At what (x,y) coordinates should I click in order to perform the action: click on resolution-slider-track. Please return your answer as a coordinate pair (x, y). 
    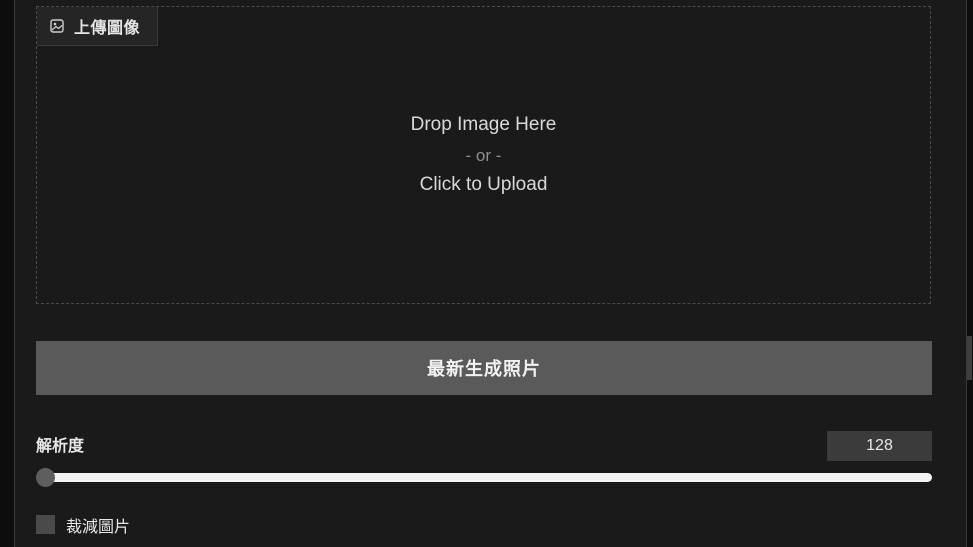
    Looking at the image, I should click on (486, 477).